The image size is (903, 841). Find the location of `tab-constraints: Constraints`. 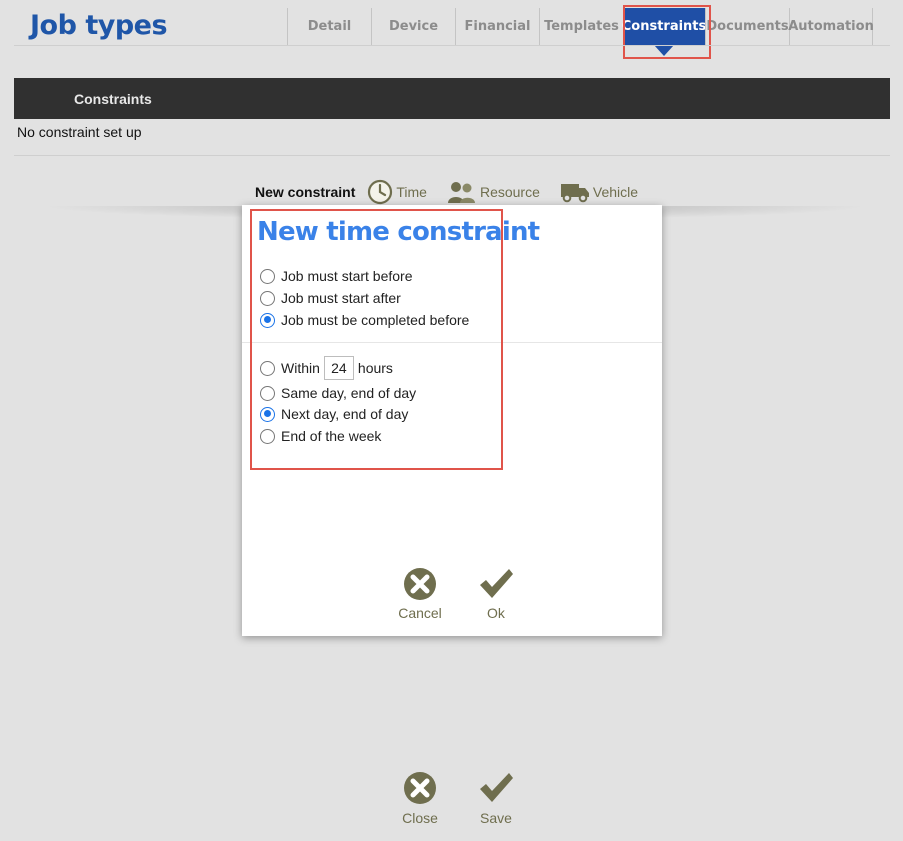

tab-constraints: Constraints is located at coordinates (664, 32).